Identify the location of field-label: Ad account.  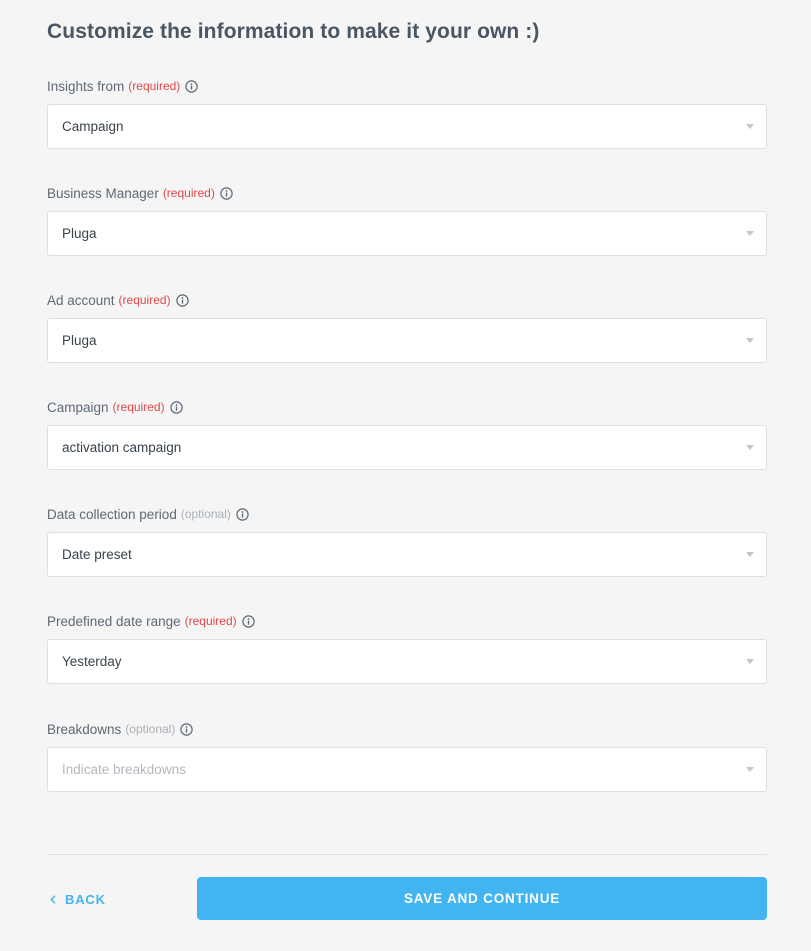
(81, 300).